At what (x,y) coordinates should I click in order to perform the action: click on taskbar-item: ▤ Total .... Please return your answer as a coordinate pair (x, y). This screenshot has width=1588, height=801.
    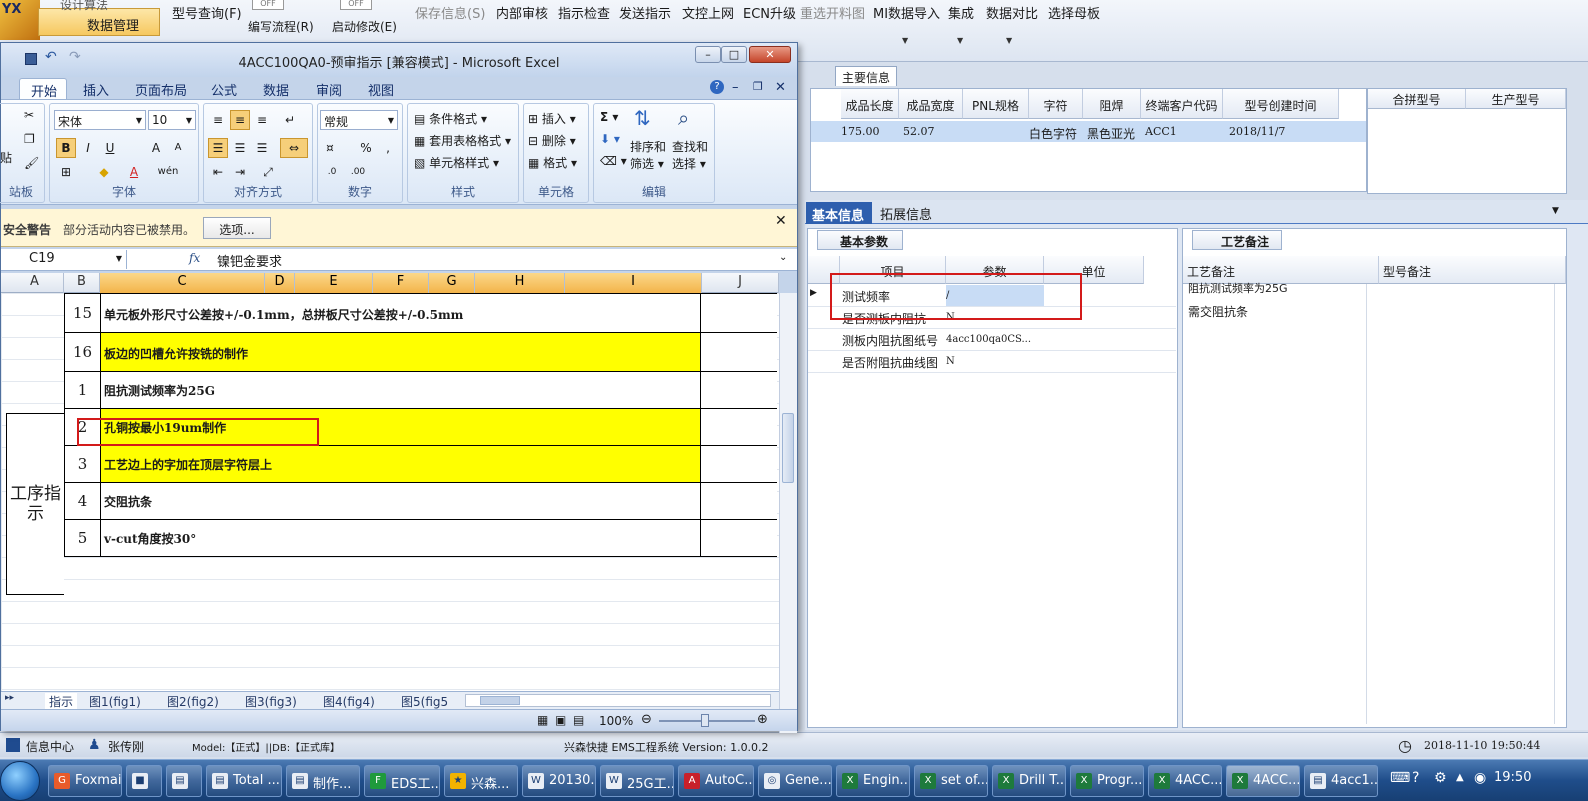
    Looking at the image, I should click on (244, 781).